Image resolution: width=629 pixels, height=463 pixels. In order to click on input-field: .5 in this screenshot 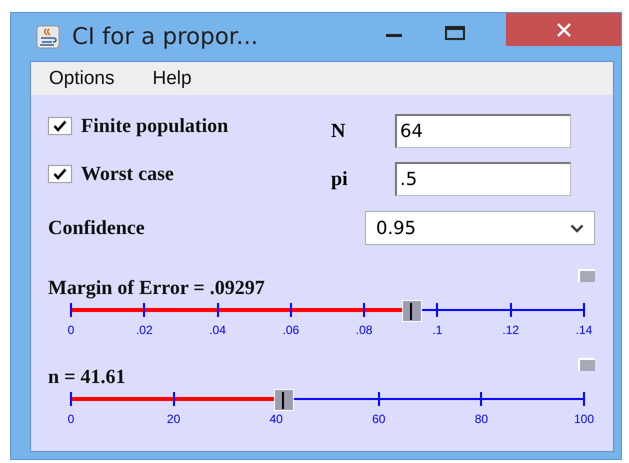, I will do `click(483, 179)`.